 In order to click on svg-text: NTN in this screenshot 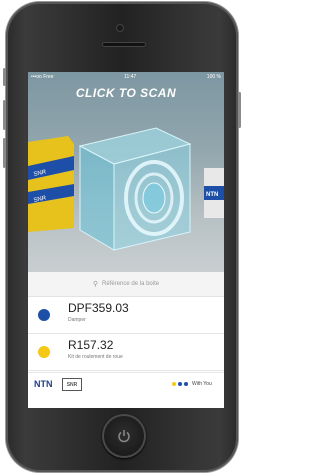, I will do `click(212, 195)`.